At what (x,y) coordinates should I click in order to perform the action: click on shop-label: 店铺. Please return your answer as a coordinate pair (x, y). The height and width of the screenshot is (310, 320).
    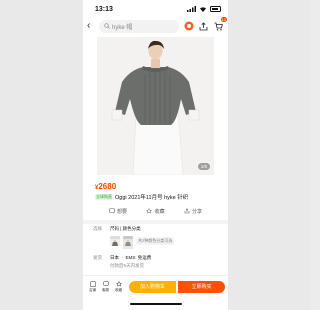
    Looking at the image, I should click on (92, 289).